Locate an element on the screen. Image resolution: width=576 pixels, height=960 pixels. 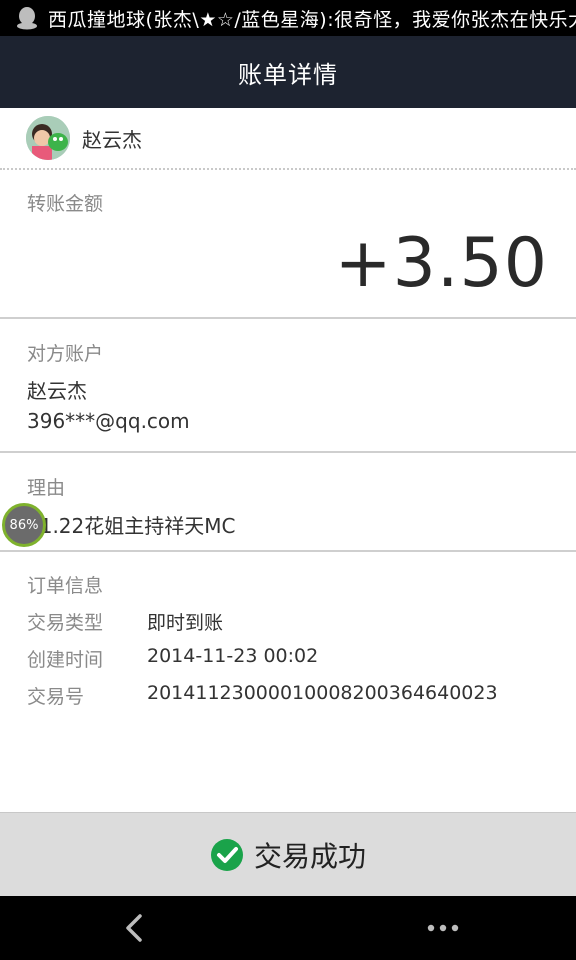
amount-label: 转账金额 is located at coordinates (65, 204).